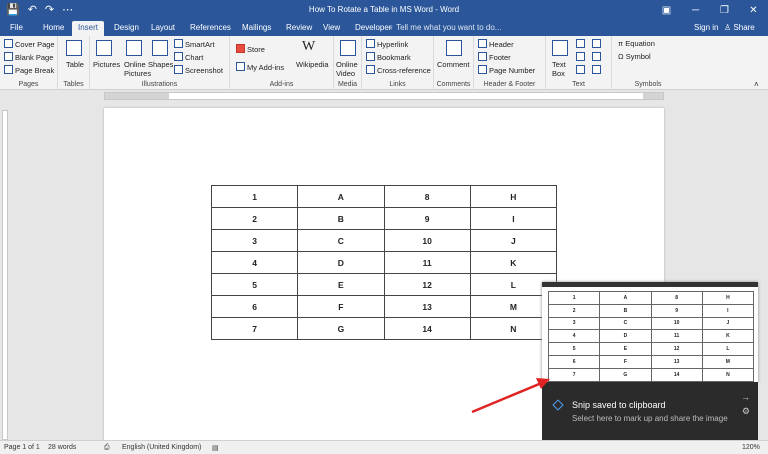 This screenshot has width=768, height=454. I want to click on cover-page-button: Cover Page, so click(29, 44).